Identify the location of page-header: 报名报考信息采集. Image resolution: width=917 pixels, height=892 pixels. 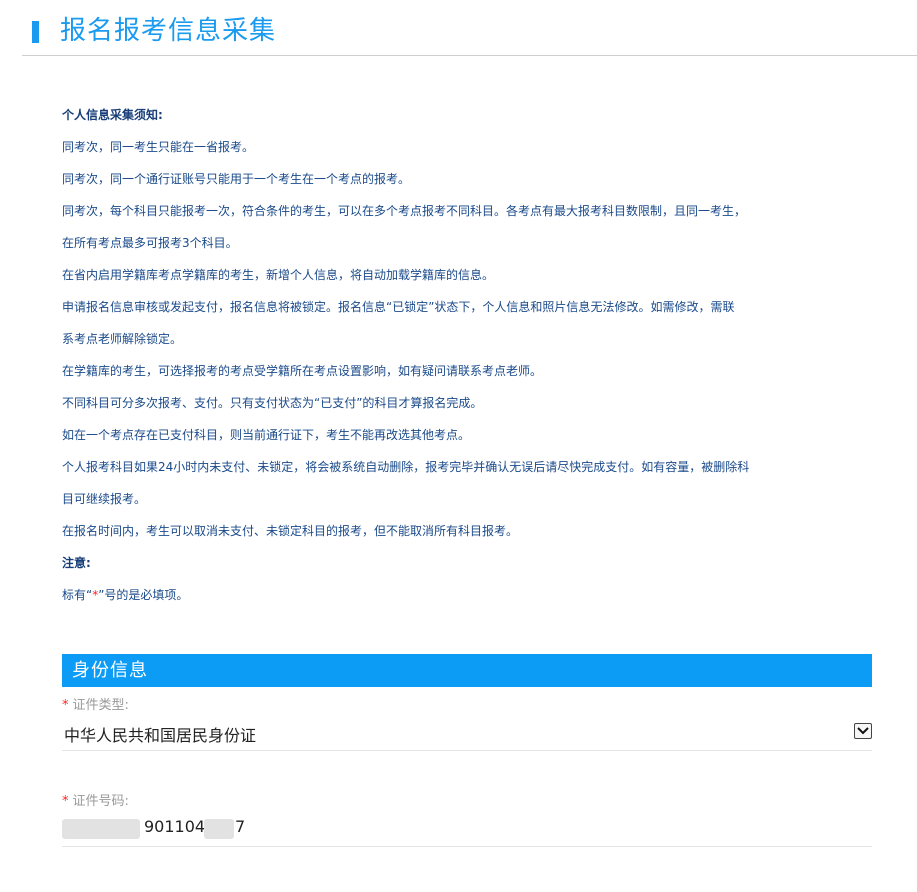
(469, 28).